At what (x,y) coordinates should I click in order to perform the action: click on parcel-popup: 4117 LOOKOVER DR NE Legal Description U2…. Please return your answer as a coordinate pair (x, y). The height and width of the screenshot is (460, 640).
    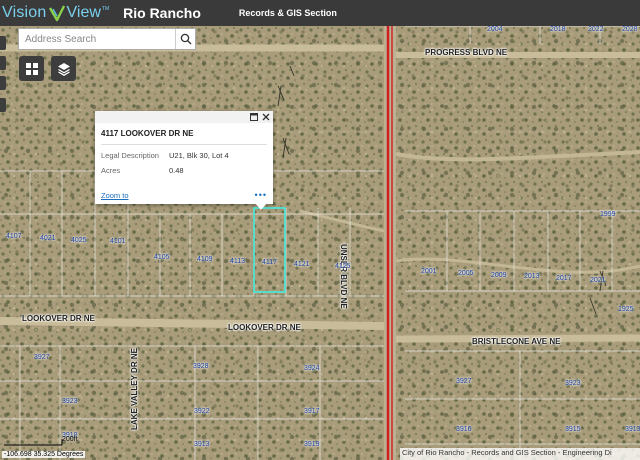
    Looking at the image, I should click on (184, 157).